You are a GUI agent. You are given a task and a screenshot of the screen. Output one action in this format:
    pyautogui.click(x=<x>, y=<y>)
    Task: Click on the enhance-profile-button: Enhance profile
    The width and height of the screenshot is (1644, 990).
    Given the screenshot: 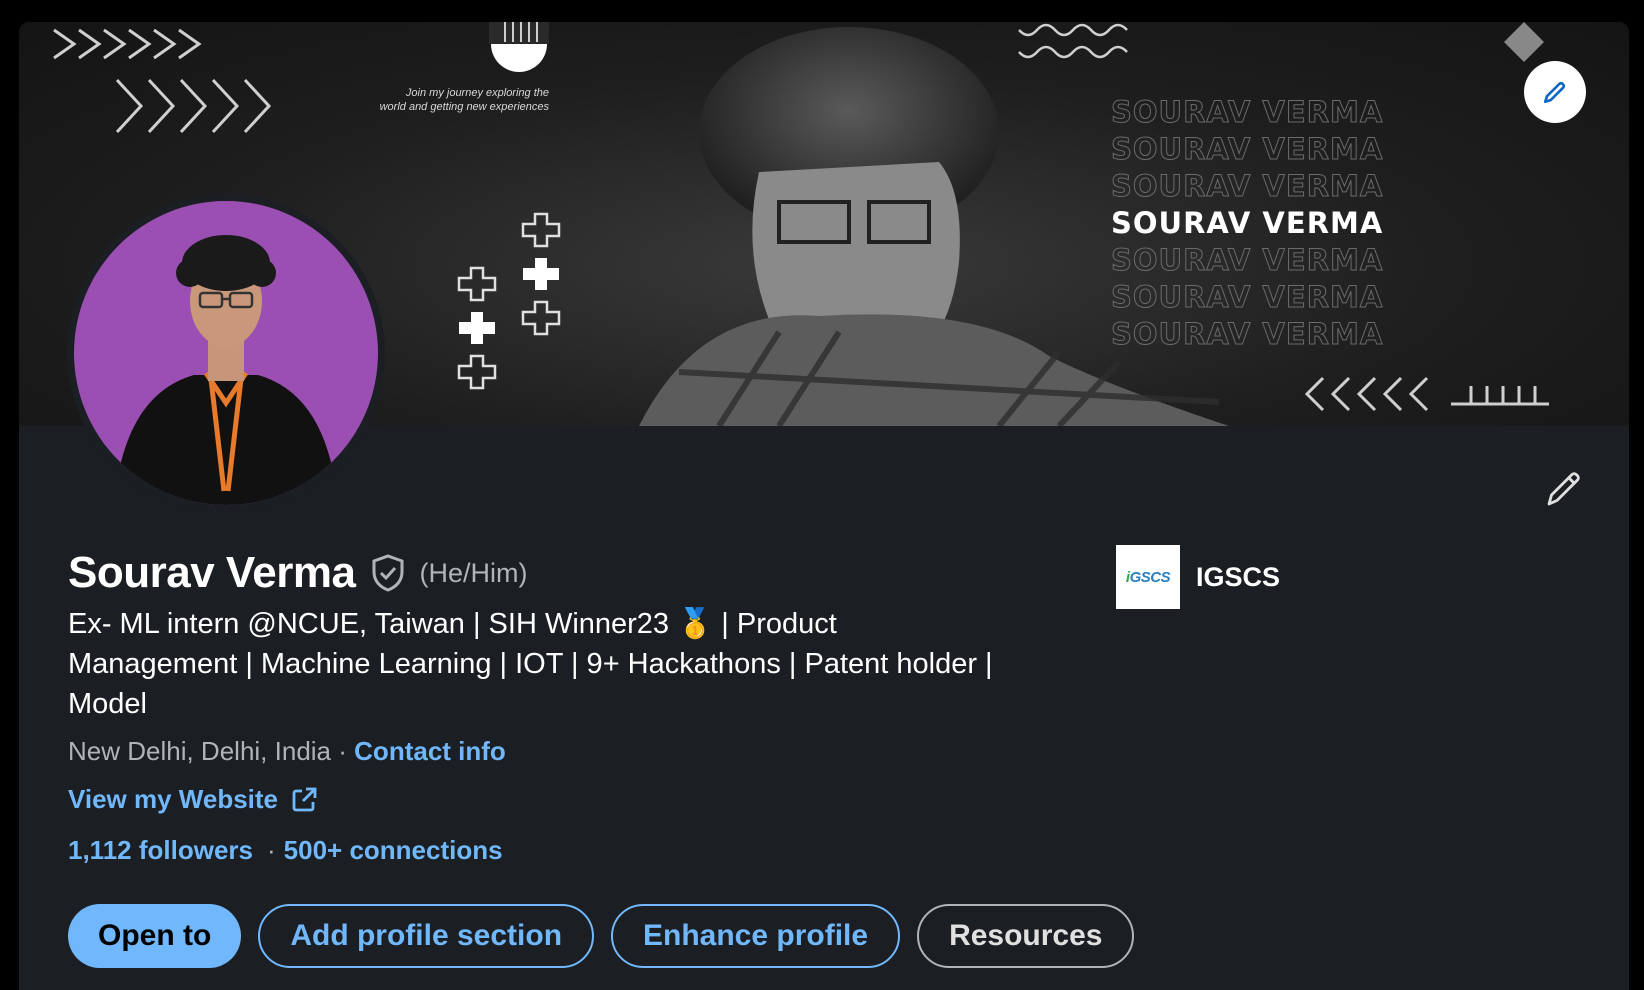 What is the action you would take?
    pyautogui.click(x=756, y=936)
    